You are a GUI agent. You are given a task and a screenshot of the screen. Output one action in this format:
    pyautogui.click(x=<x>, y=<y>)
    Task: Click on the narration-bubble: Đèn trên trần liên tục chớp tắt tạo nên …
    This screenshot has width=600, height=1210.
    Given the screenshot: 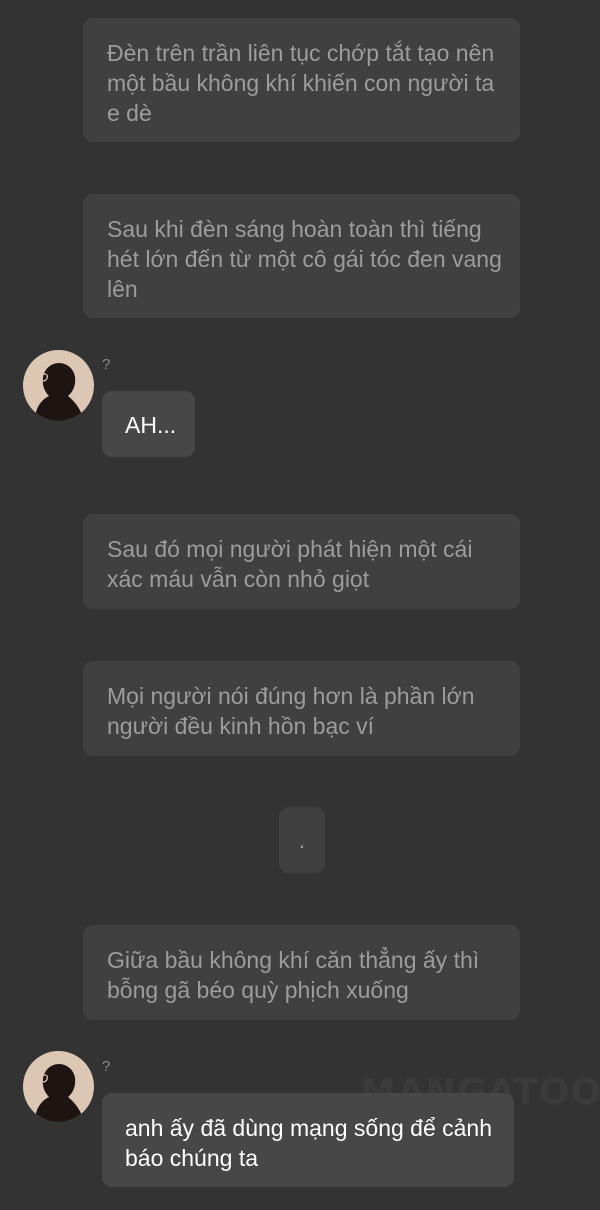 What is the action you would take?
    pyautogui.click(x=301, y=80)
    